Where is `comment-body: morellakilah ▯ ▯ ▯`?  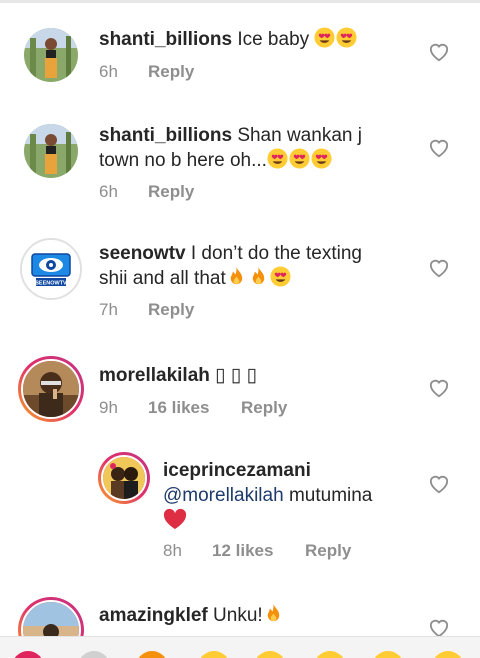
comment-body: morellakilah ▯ ▯ ▯ is located at coordinates (254, 375).